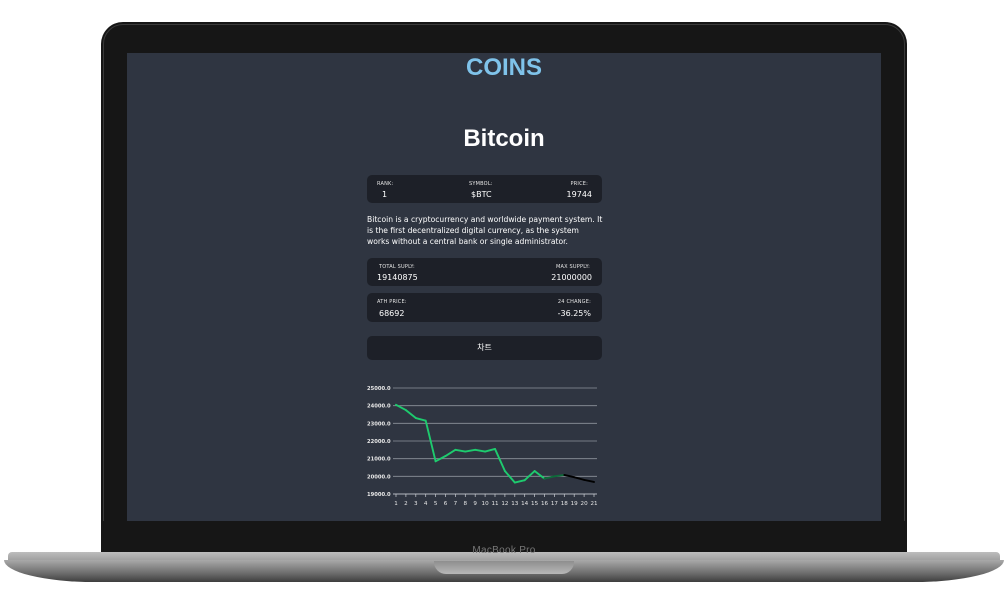 The width and height of the screenshot is (1008, 602). Describe the element at coordinates (515, 504) in the screenshot. I see `x-tick-label: 13` at that location.